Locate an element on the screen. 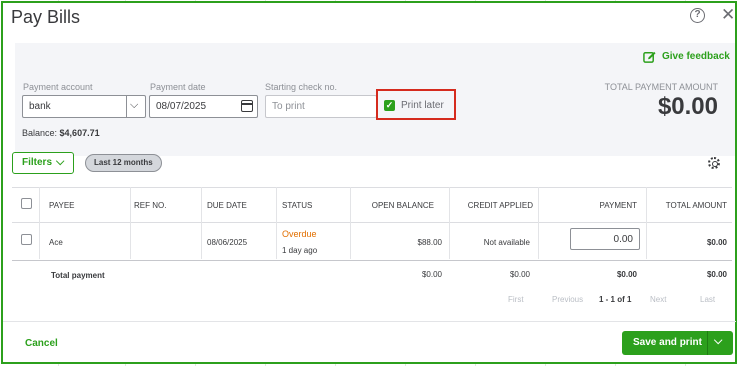  payment-date-input: 08/07/2025 is located at coordinates (203, 106).